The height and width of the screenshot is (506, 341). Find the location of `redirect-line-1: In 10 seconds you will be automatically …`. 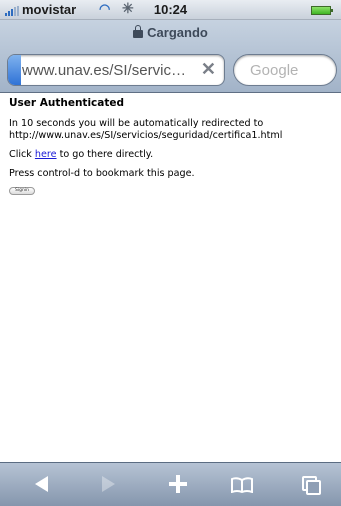

redirect-line-1: In 10 seconds you will be automatically … is located at coordinates (136, 123).